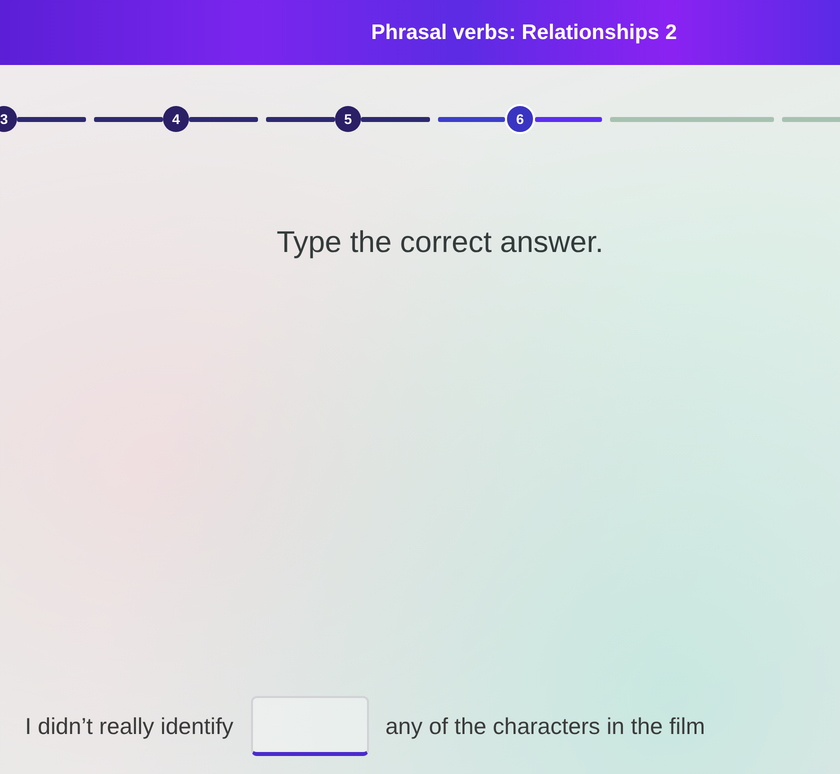  What do you see at coordinates (440, 243) in the screenshot?
I see `instruction-text: Type the correct answer.` at bounding box center [440, 243].